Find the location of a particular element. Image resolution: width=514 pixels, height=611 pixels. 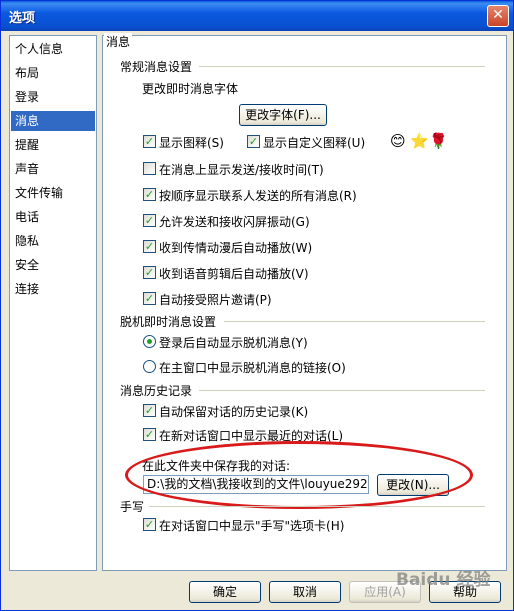

show-after-login-radio is located at coordinates (149, 341).